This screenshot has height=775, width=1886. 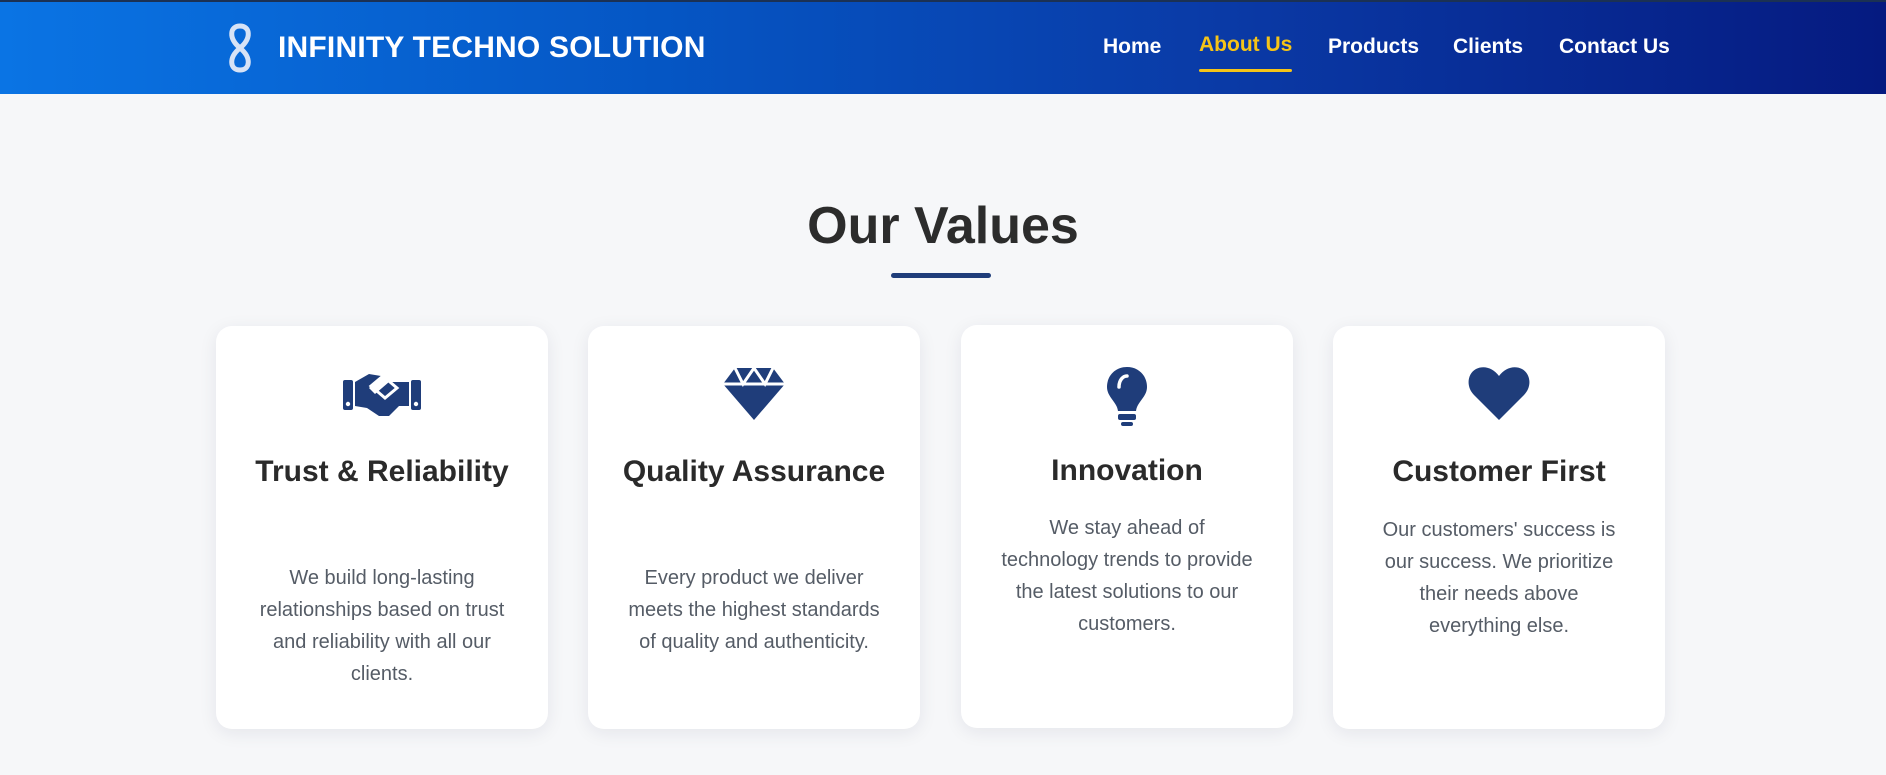 What do you see at coordinates (1373, 47) in the screenshot?
I see `nav-products: Products` at bounding box center [1373, 47].